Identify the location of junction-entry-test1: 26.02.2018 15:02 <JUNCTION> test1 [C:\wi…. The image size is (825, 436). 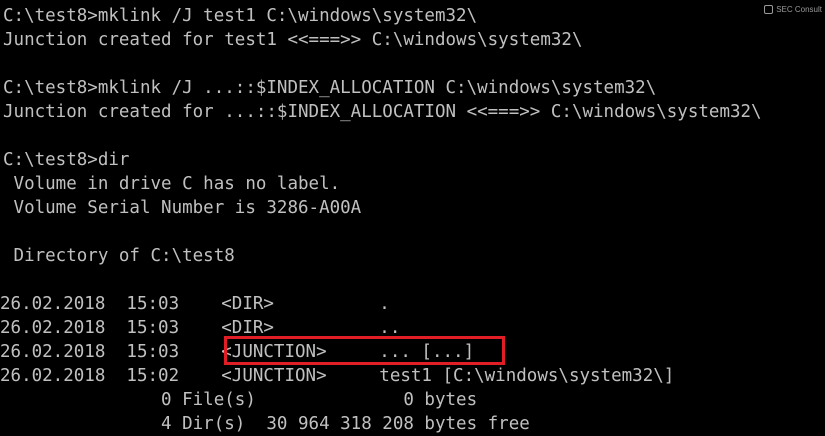
(337, 376).